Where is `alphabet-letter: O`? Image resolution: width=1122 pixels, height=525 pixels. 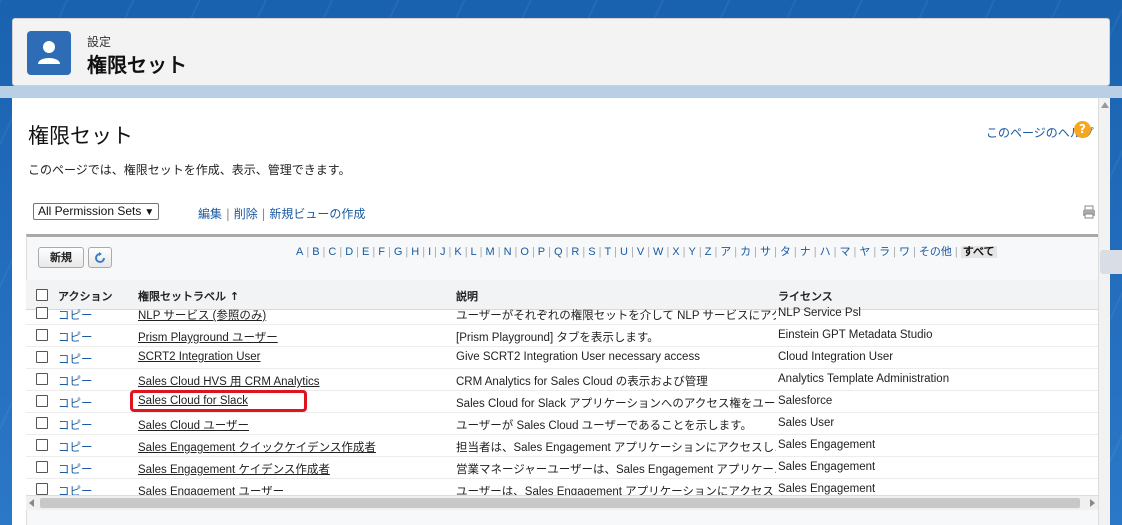 alphabet-letter: O is located at coordinates (524, 252).